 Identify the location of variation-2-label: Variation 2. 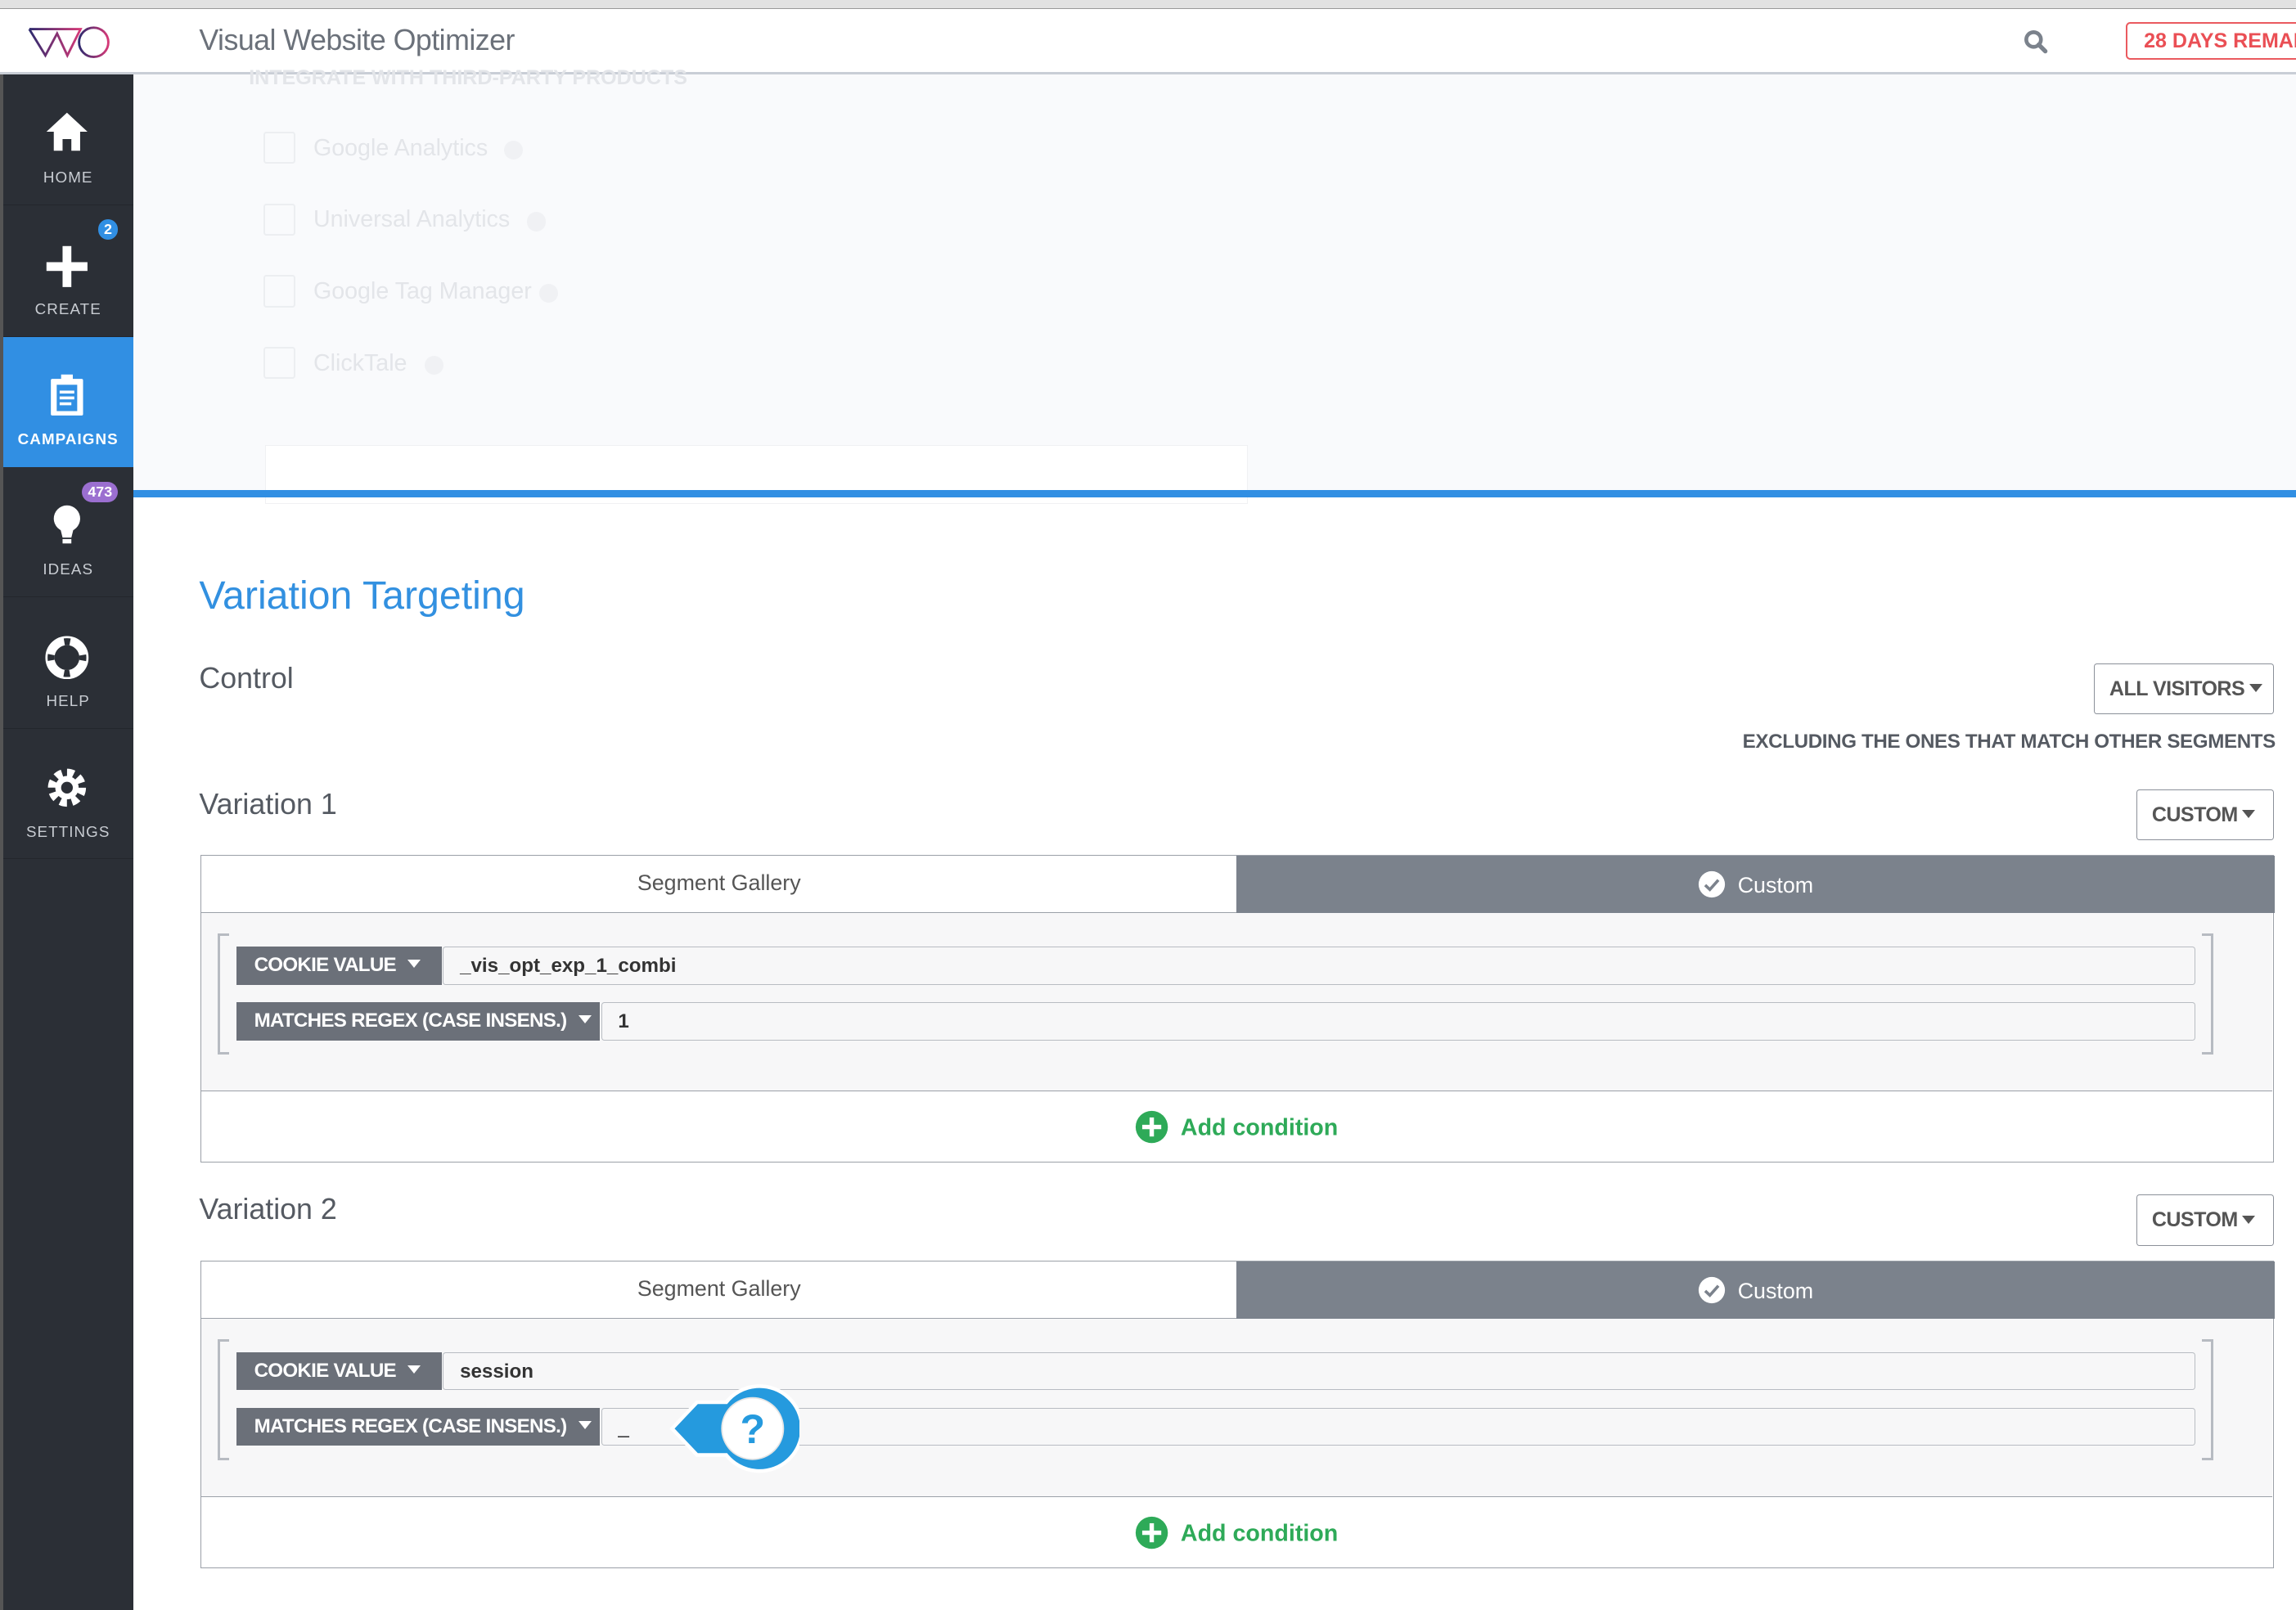
(268, 1209).